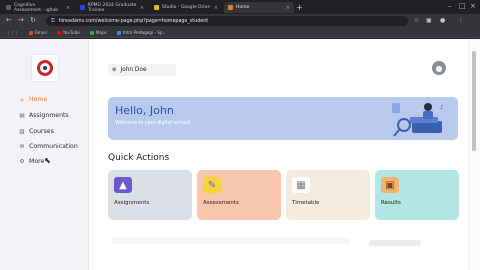 The height and width of the screenshot is (270, 480). Describe the element at coordinates (41, 131) in the screenshot. I see `sidebar-item-label: Courses` at that location.